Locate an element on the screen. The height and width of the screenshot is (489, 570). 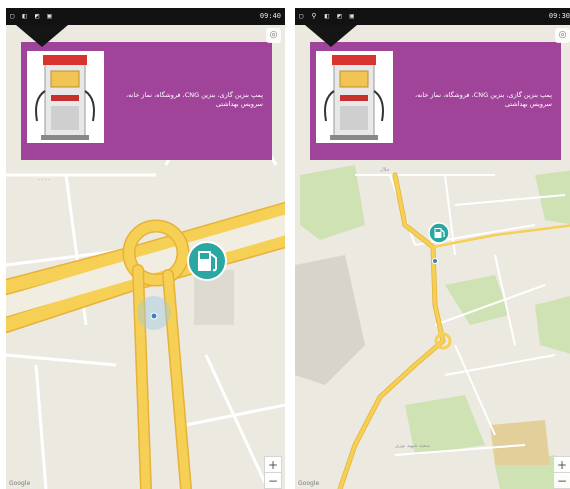
status-icons: ▢ ⚲ ◧ ◩ ▣ is located at coordinates (327, 16).